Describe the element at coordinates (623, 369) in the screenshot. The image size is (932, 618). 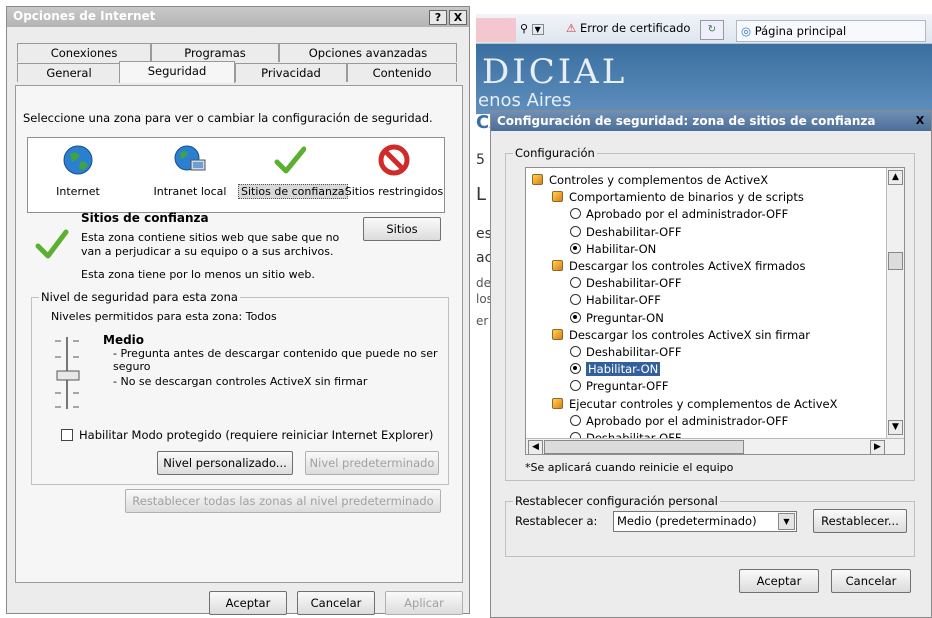
I see `settings-item-label: Habilitar-ON` at that location.